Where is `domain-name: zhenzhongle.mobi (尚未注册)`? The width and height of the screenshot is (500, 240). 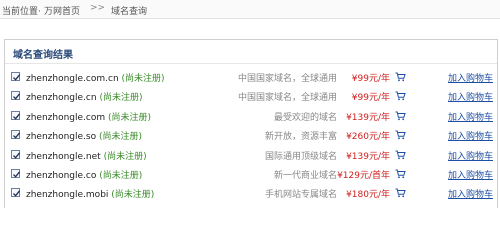 domain-name: zhenzhongle.mobi (尚未注册) is located at coordinates (90, 195).